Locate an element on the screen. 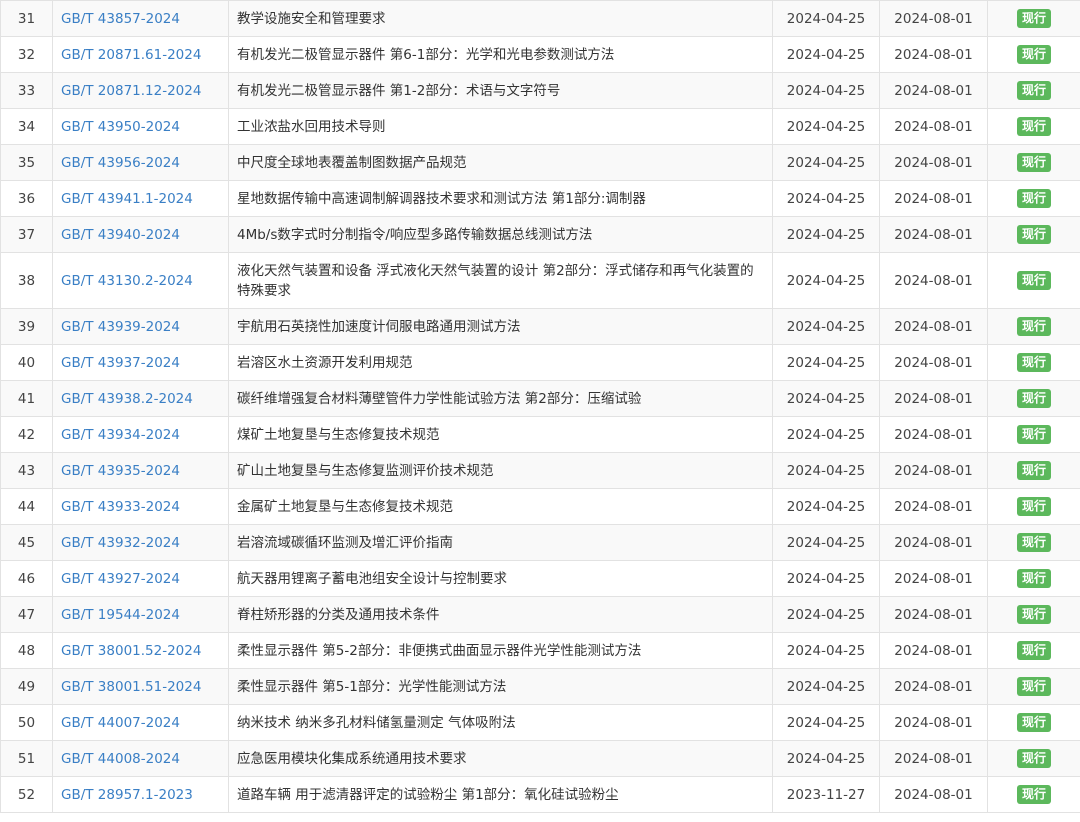  standard-code-cell: GB/T 43857-2024 is located at coordinates (140, 18).